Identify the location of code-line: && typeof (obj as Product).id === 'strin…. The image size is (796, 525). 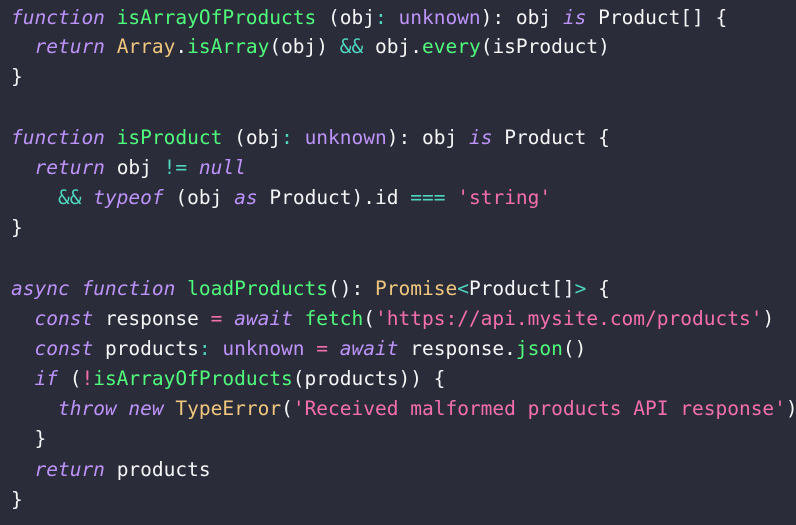
(398, 198).